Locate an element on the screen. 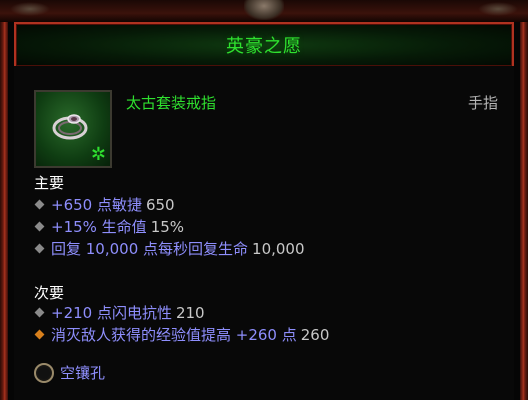  top-ornament is located at coordinates (264, 11).